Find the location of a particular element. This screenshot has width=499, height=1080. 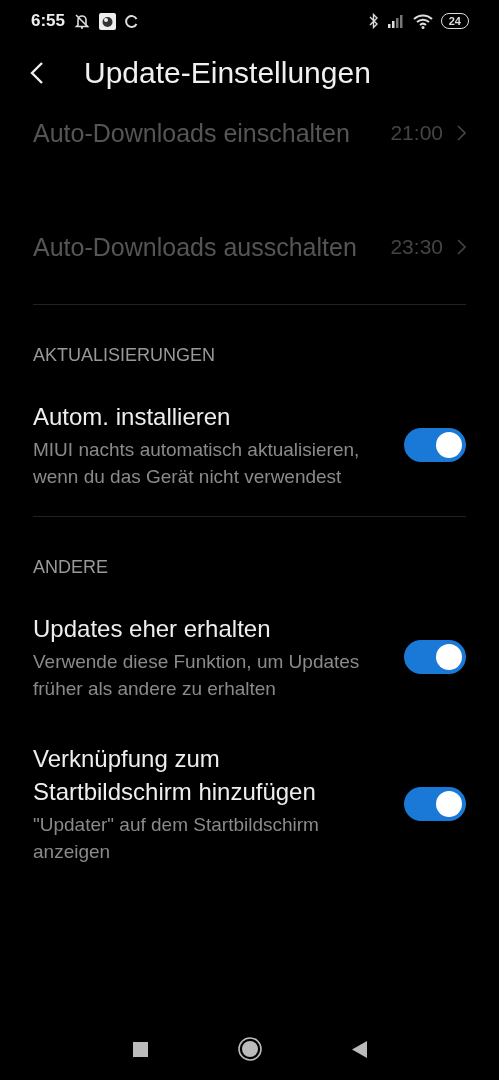

wifi-icon is located at coordinates (422, 21).